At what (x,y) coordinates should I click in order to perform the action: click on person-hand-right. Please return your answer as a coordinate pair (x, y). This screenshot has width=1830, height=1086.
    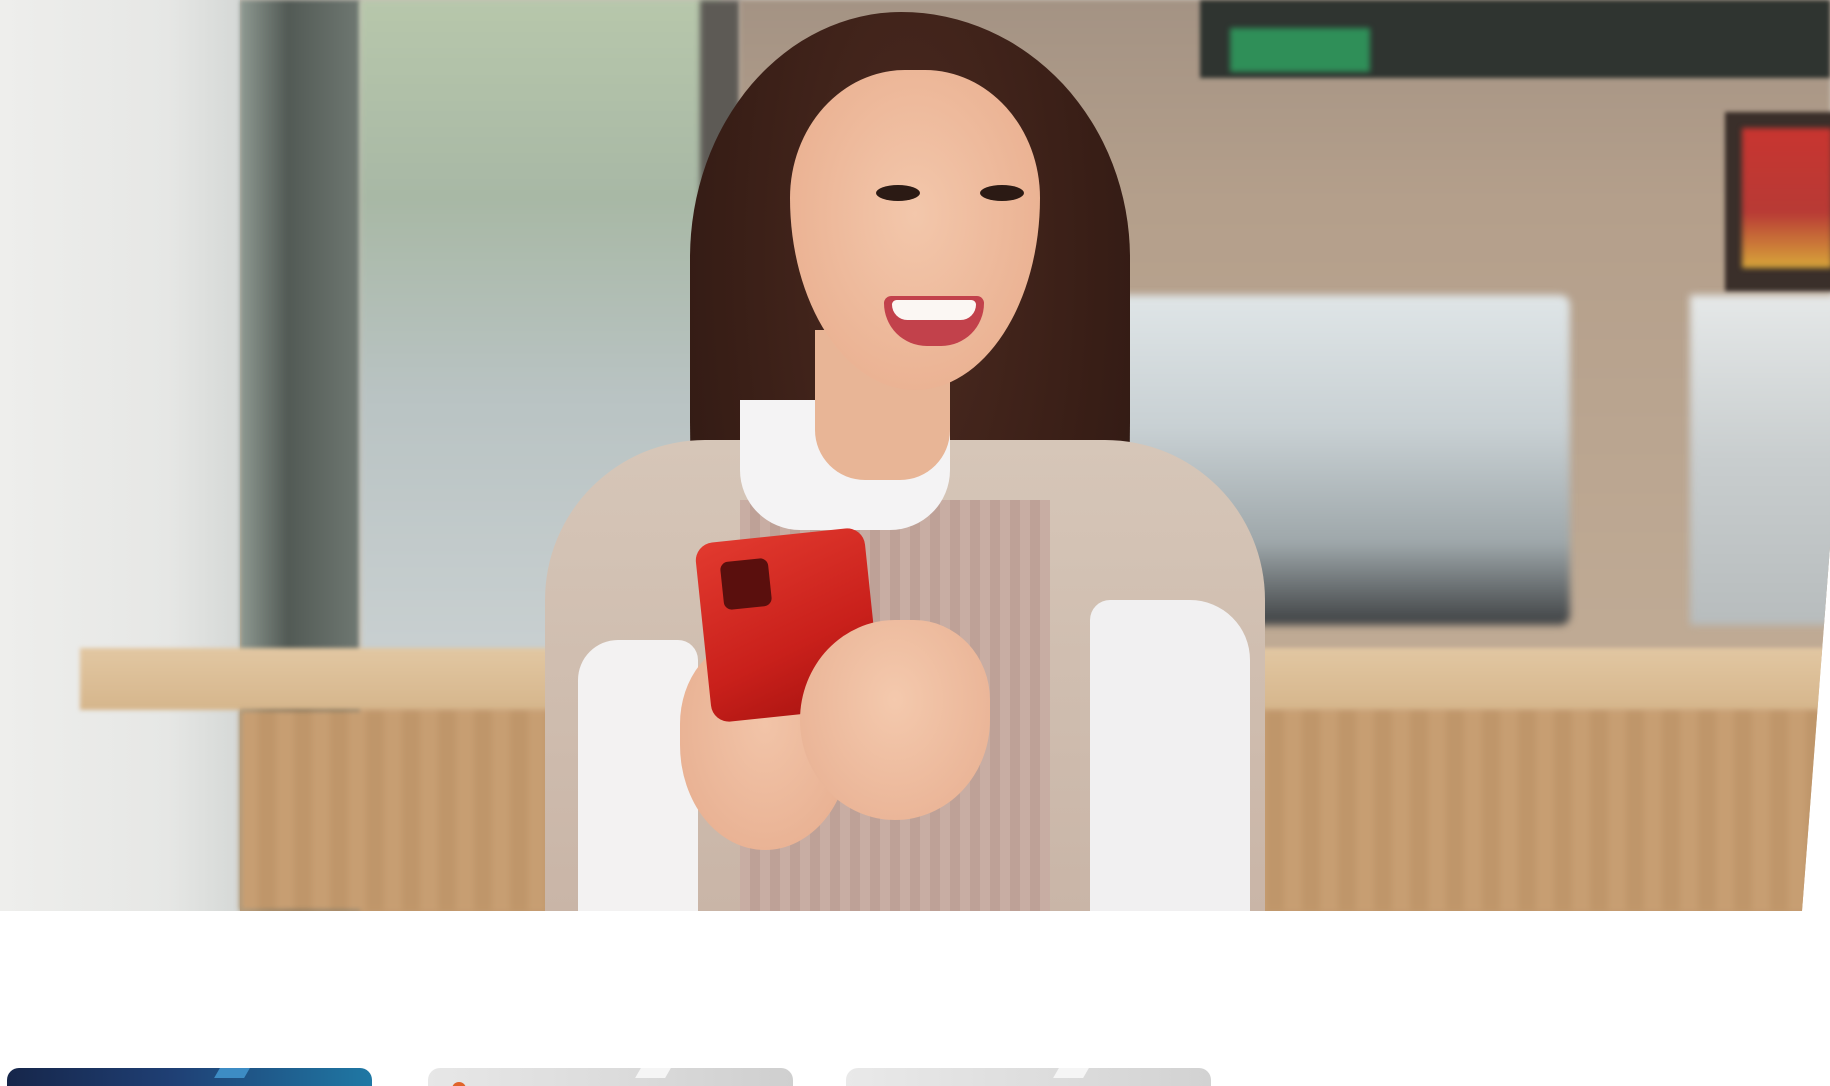
    Looking at the image, I should click on (895, 720).